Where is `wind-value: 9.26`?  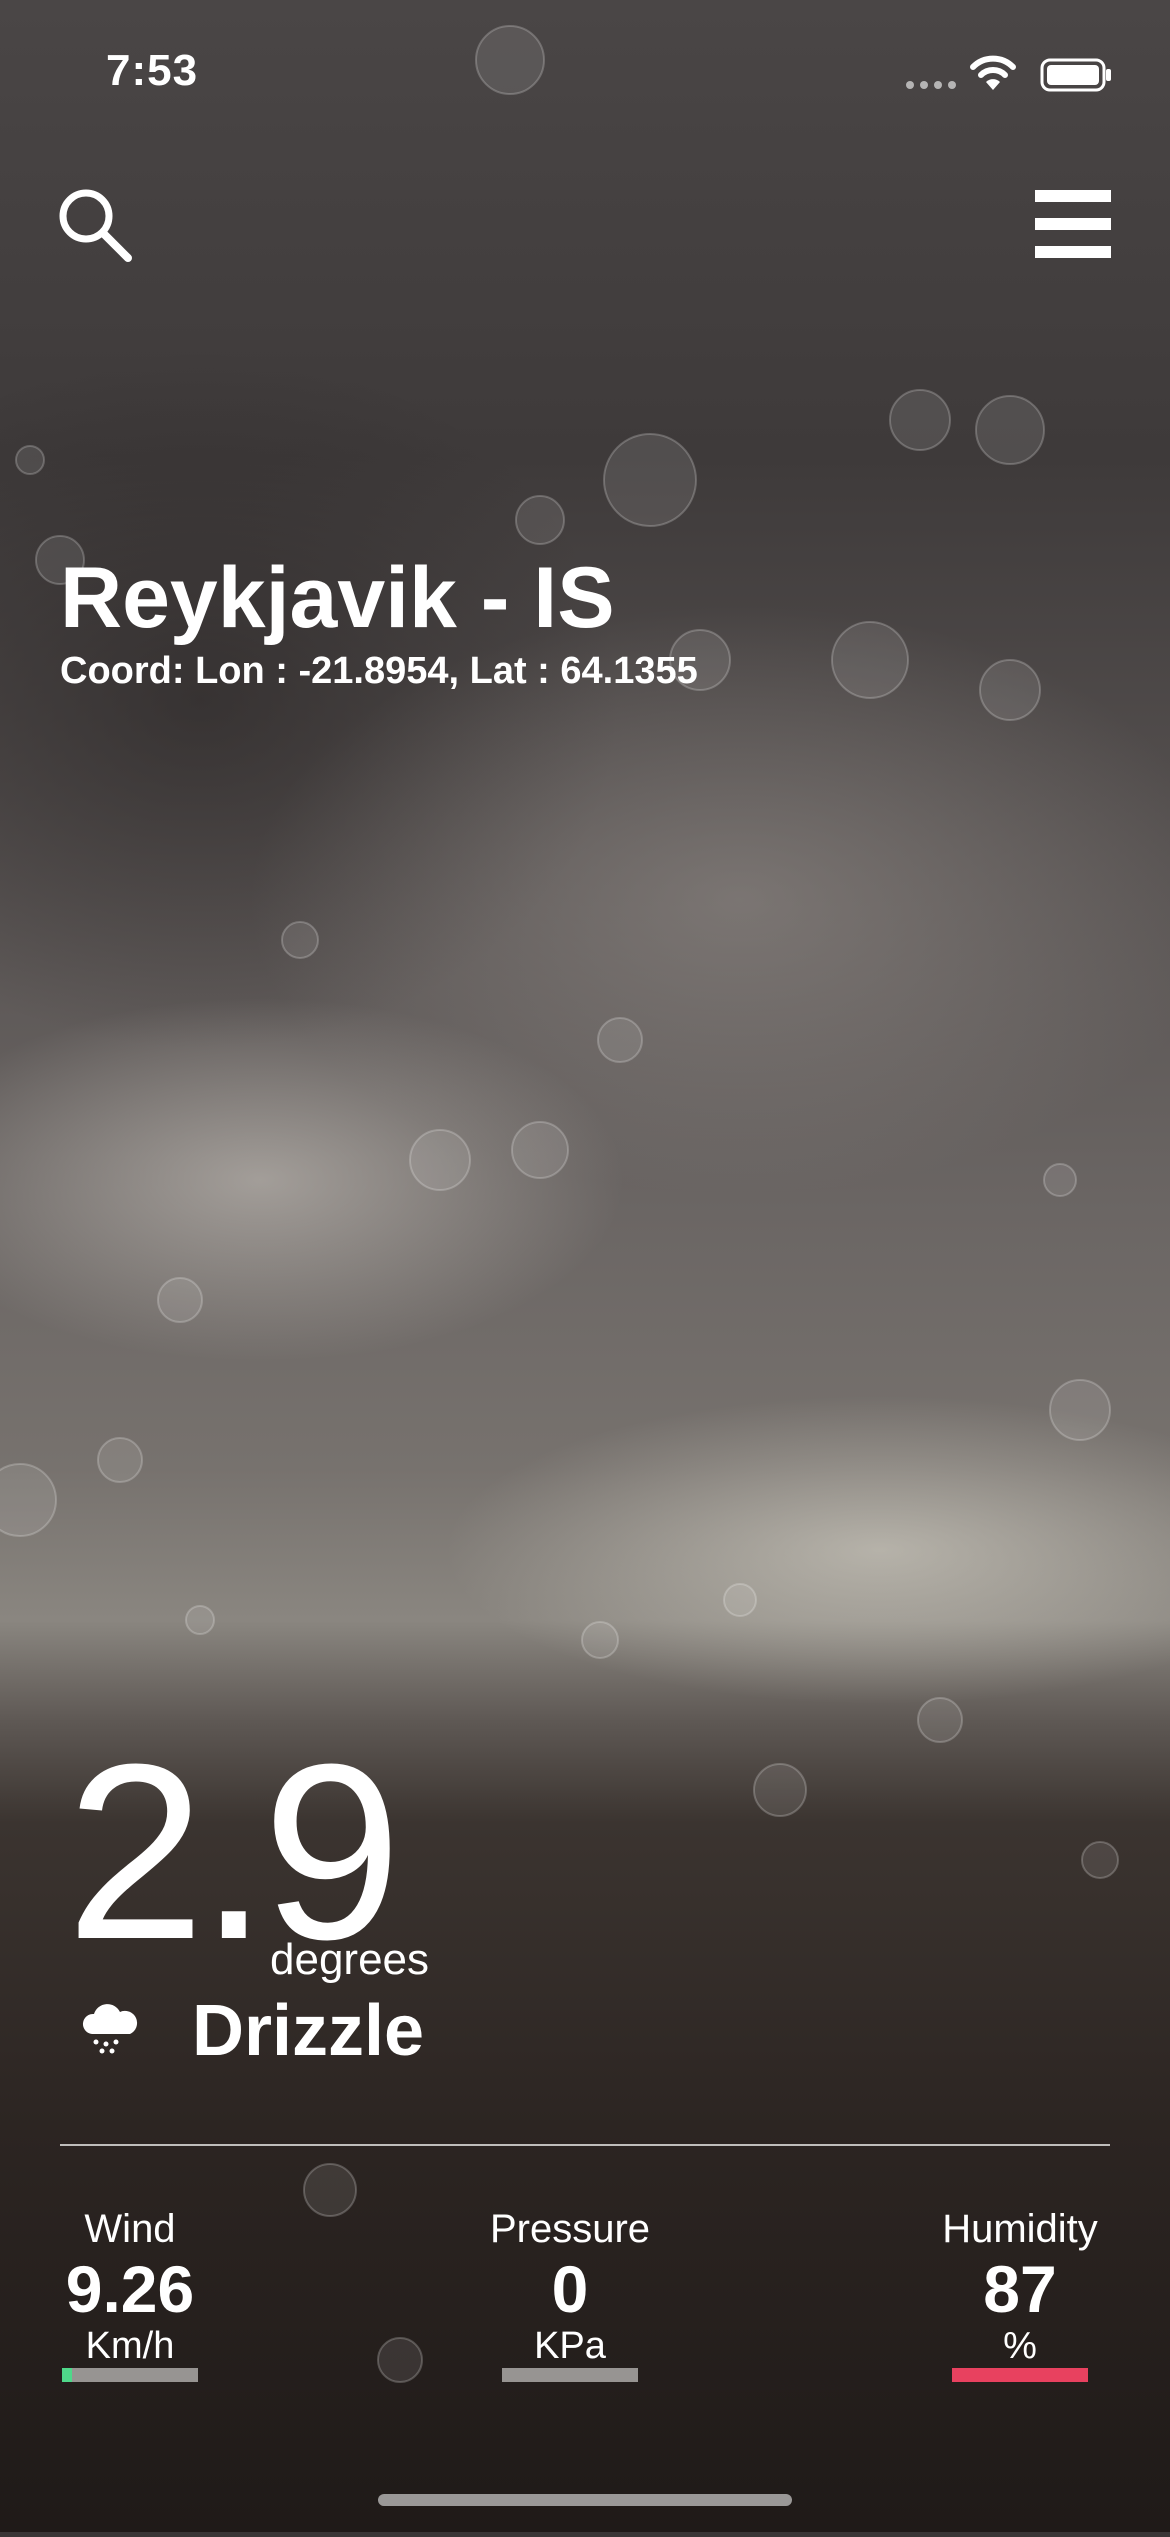
wind-value: 9.26 is located at coordinates (130, 2289).